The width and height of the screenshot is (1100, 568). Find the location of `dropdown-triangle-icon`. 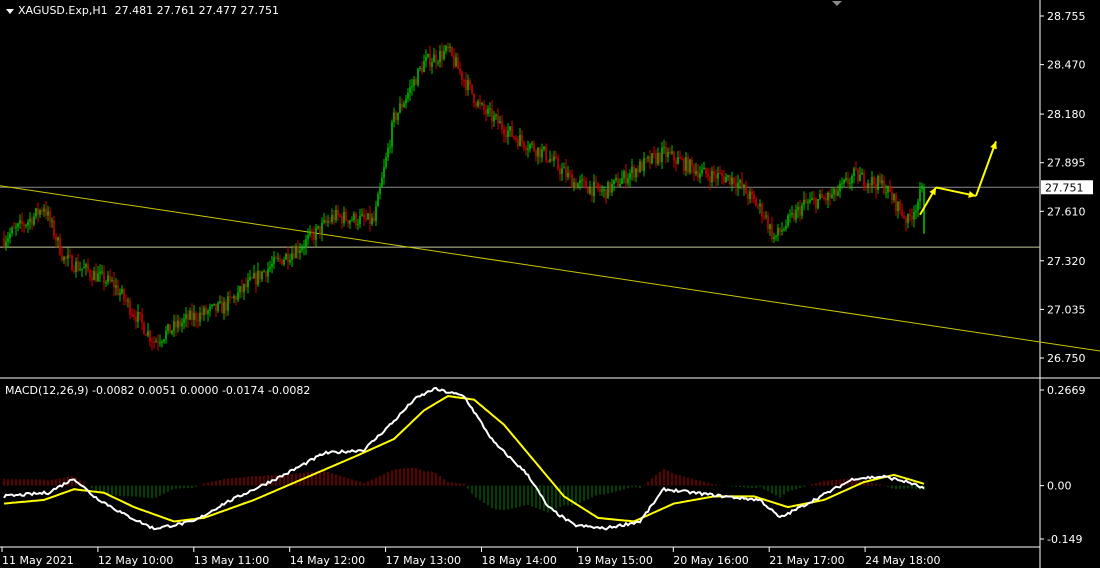

dropdown-triangle-icon is located at coordinates (10, 11).